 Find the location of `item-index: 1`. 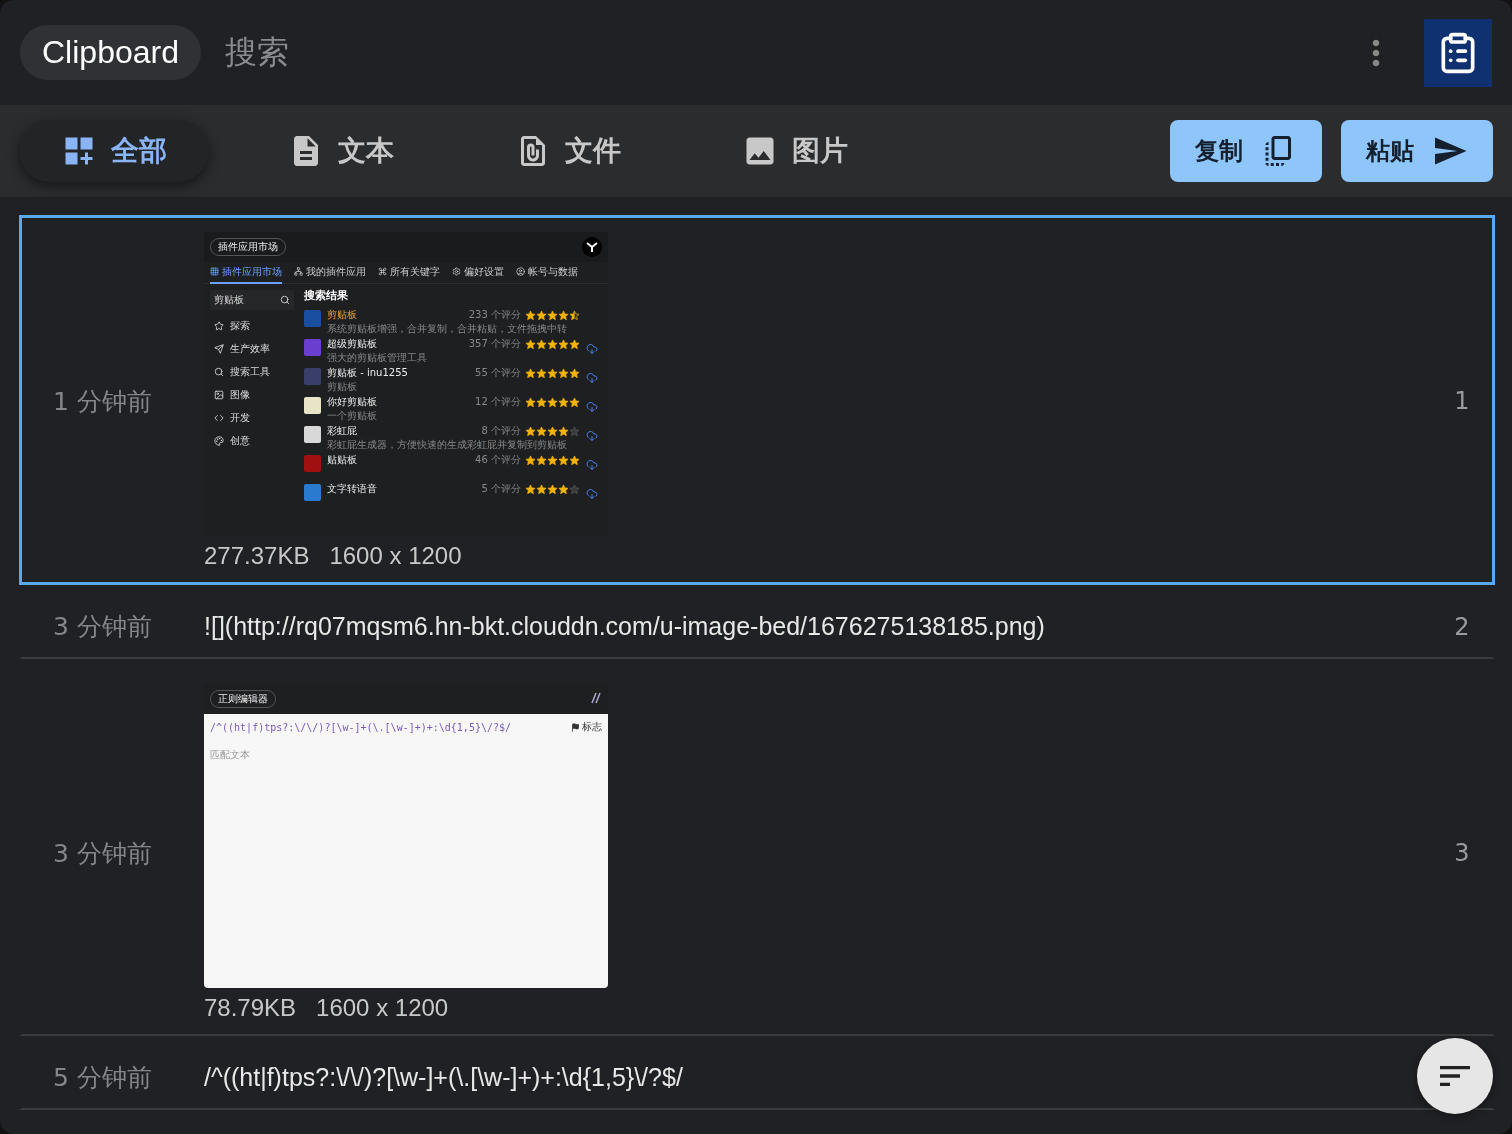

item-index: 1 is located at coordinates (1462, 401).